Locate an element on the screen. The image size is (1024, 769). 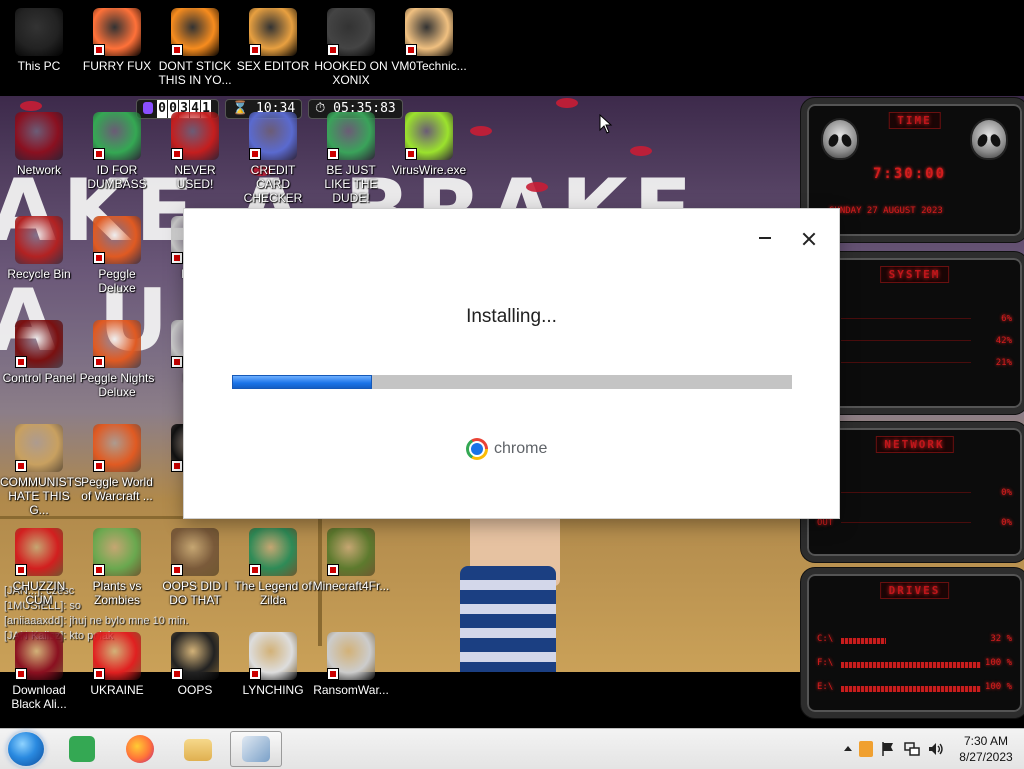
desktop-icon-label: FURRY FUX is located at coordinates (117, 66).